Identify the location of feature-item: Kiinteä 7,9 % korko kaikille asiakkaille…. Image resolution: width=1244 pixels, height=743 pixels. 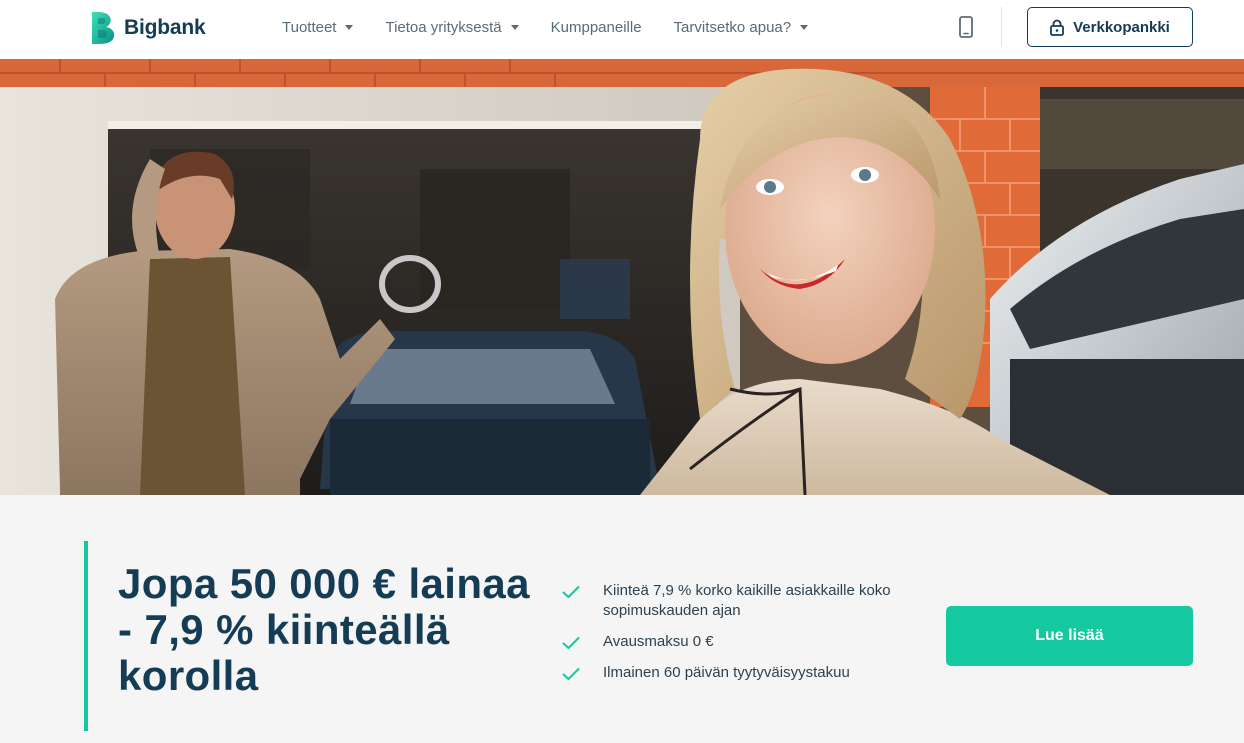
(745, 601).